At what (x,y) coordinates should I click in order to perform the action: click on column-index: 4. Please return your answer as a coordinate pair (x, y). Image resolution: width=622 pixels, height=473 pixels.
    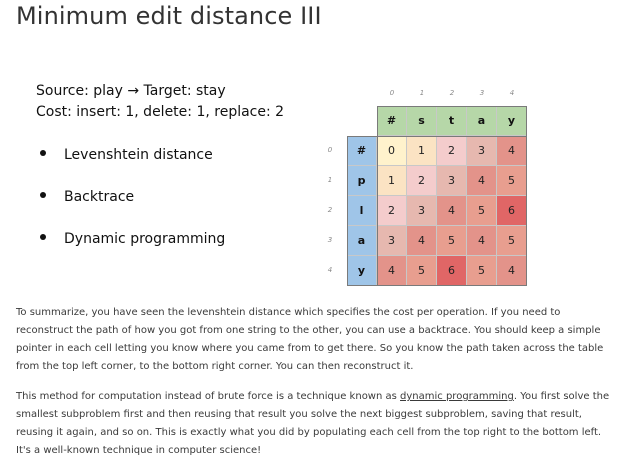
    Looking at the image, I should click on (512, 93).